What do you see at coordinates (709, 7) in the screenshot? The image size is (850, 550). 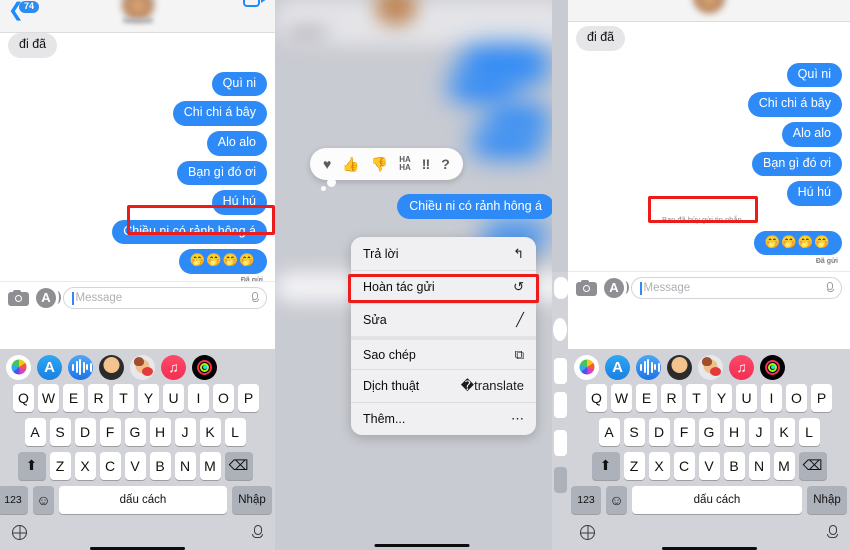 I see `avatar` at bounding box center [709, 7].